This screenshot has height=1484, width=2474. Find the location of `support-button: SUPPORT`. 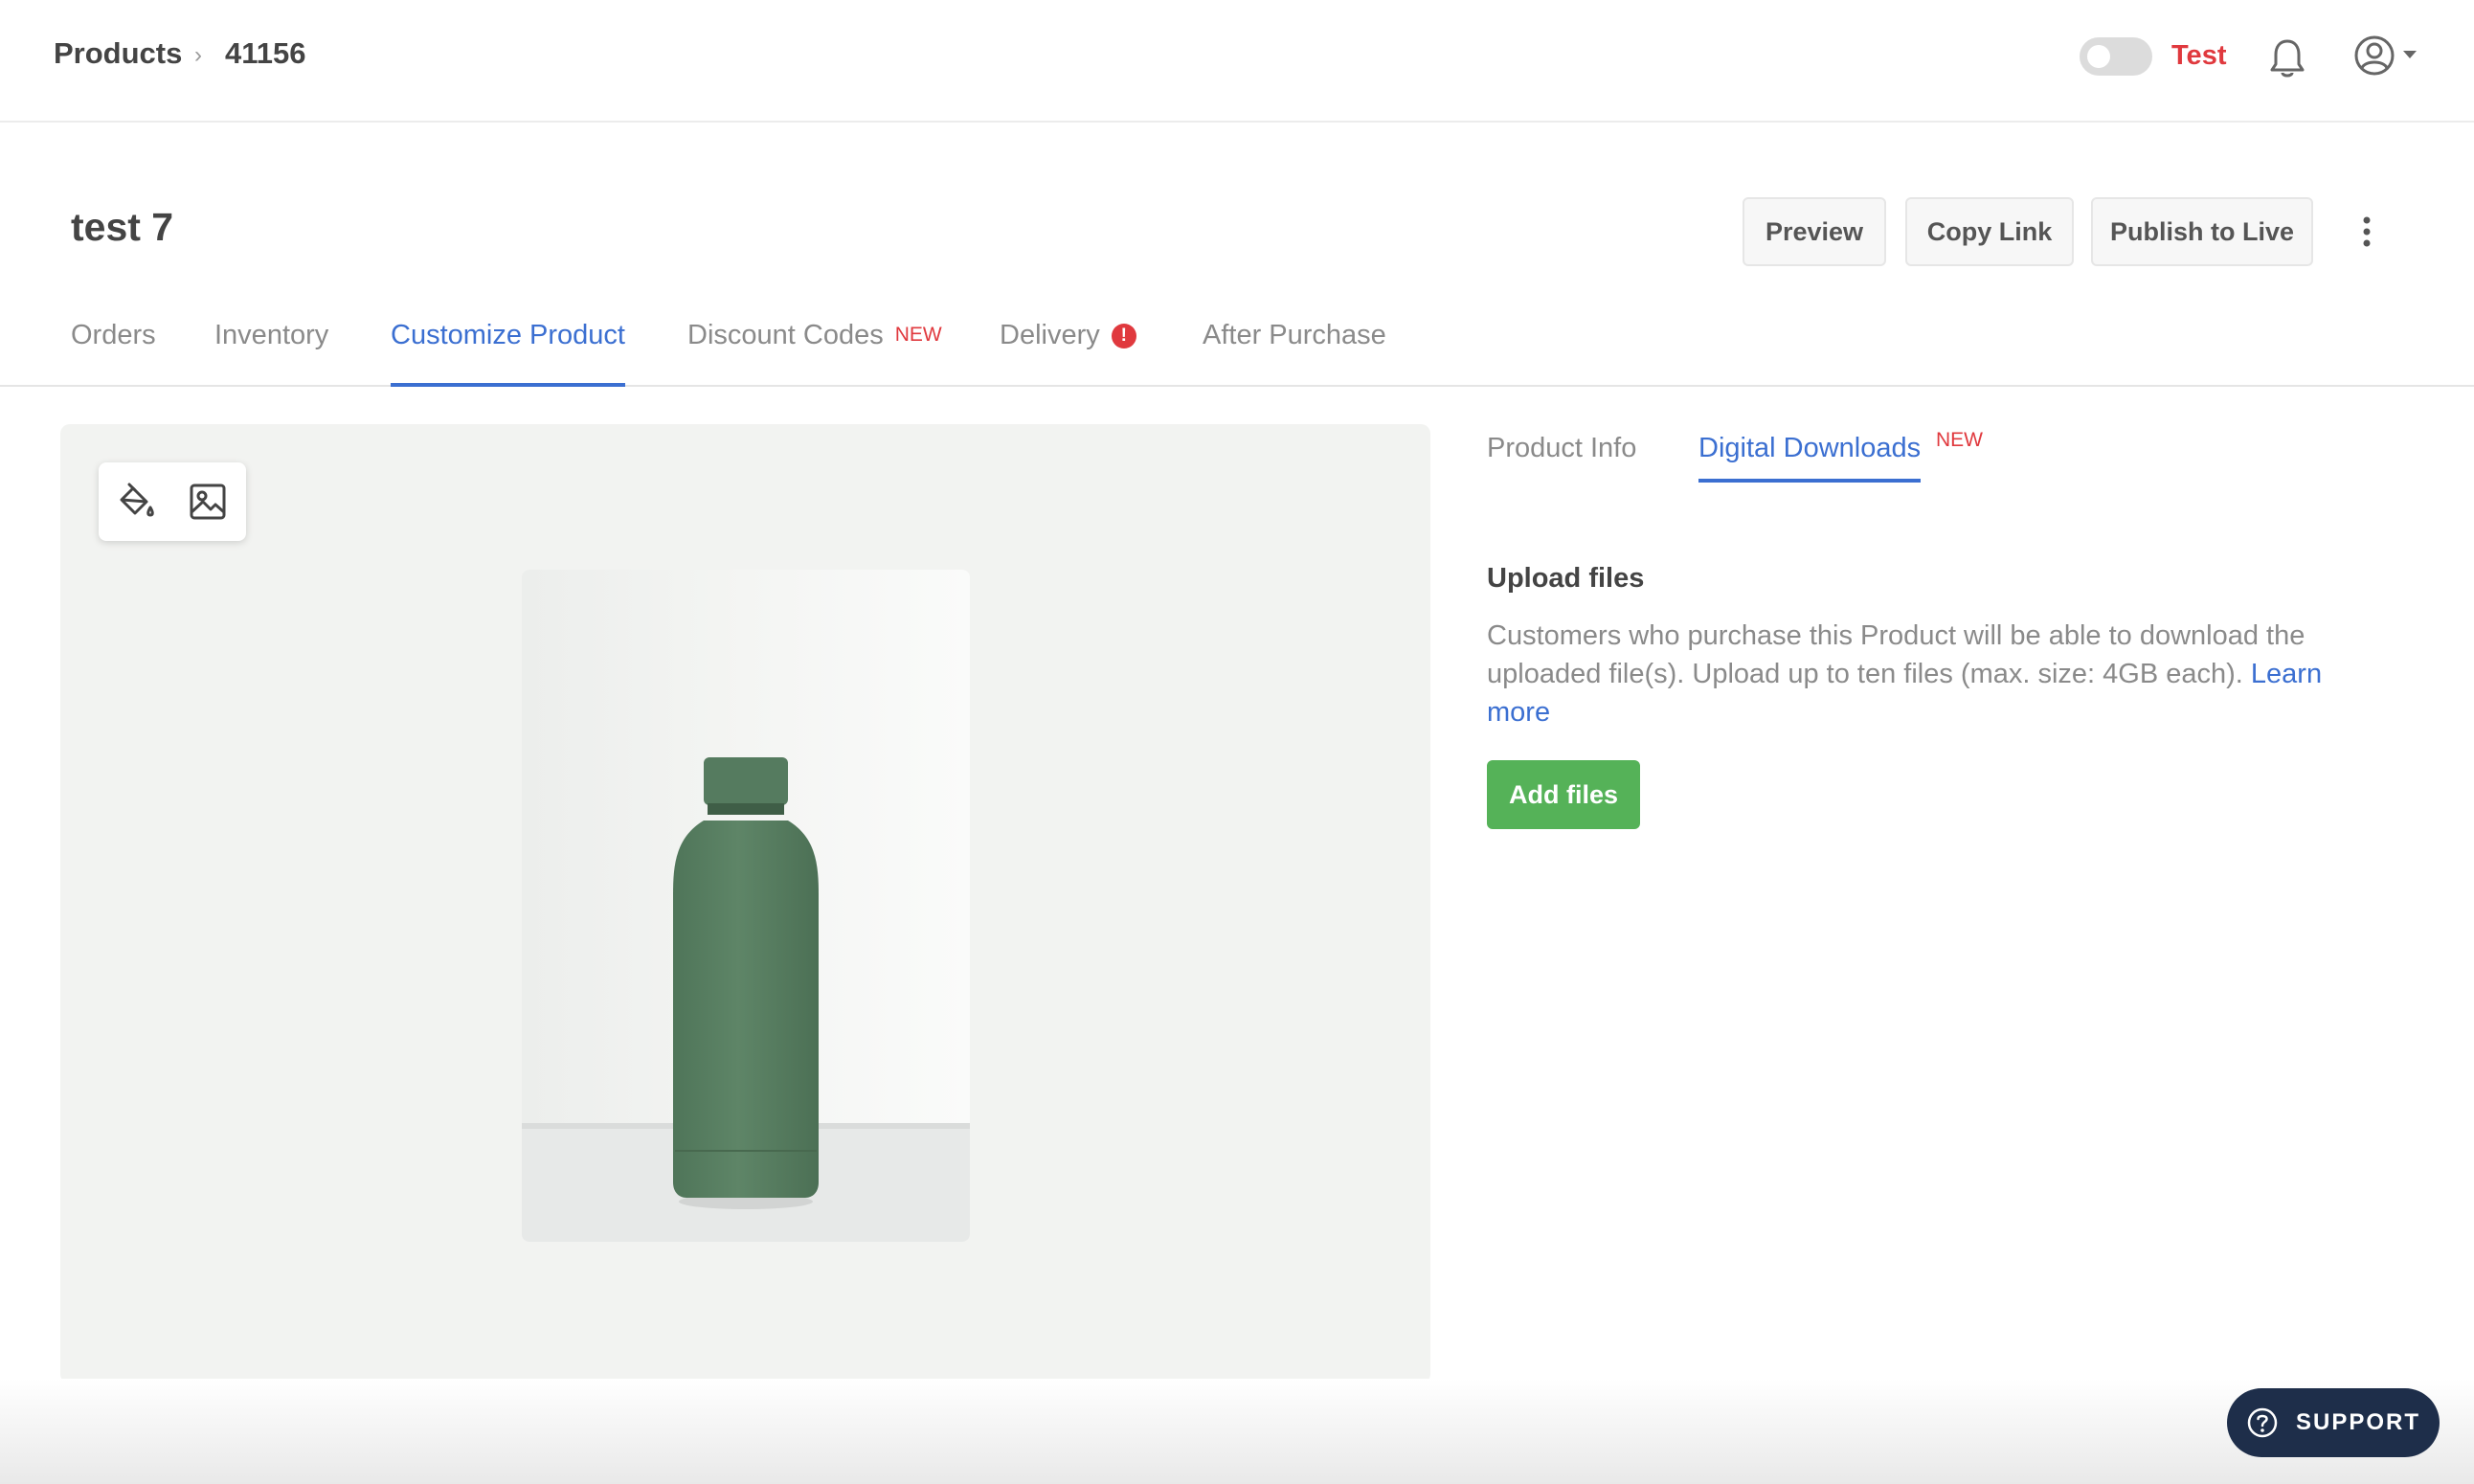

support-button: SUPPORT is located at coordinates (2333, 1422).